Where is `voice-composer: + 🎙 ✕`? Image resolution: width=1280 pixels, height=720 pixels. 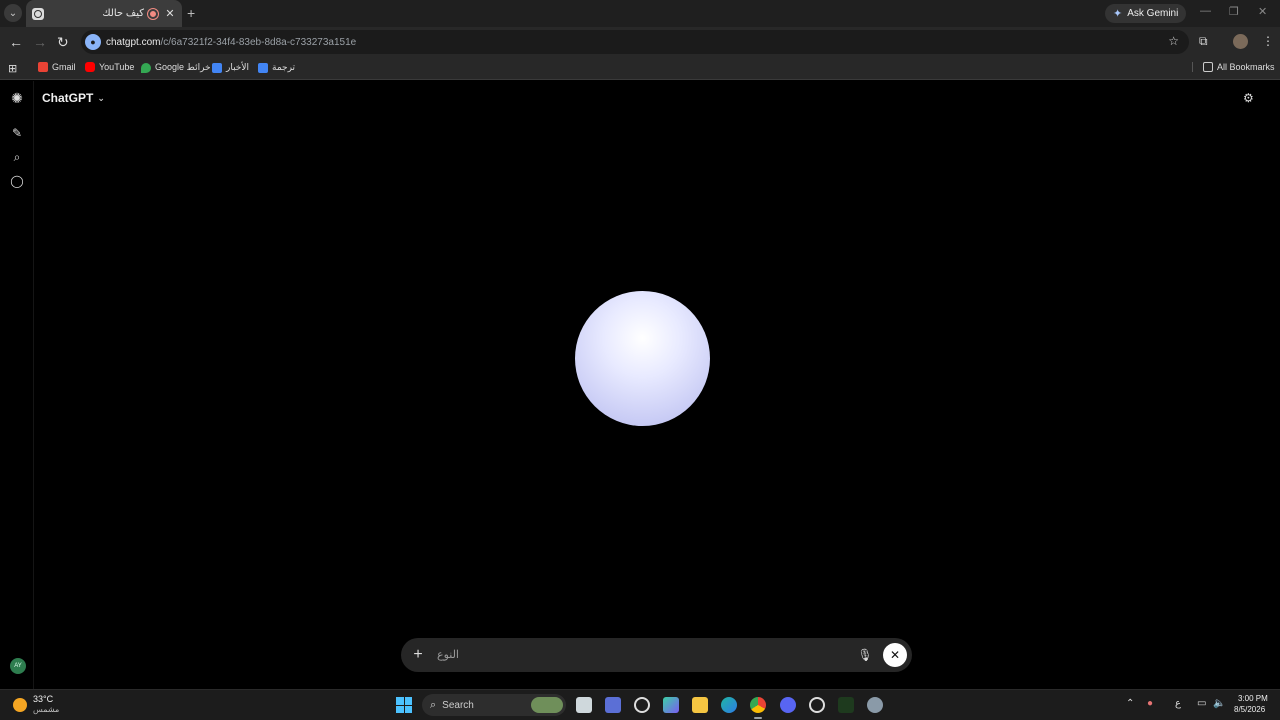
voice-composer: + 🎙 ✕ is located at coordinates (656, 655).